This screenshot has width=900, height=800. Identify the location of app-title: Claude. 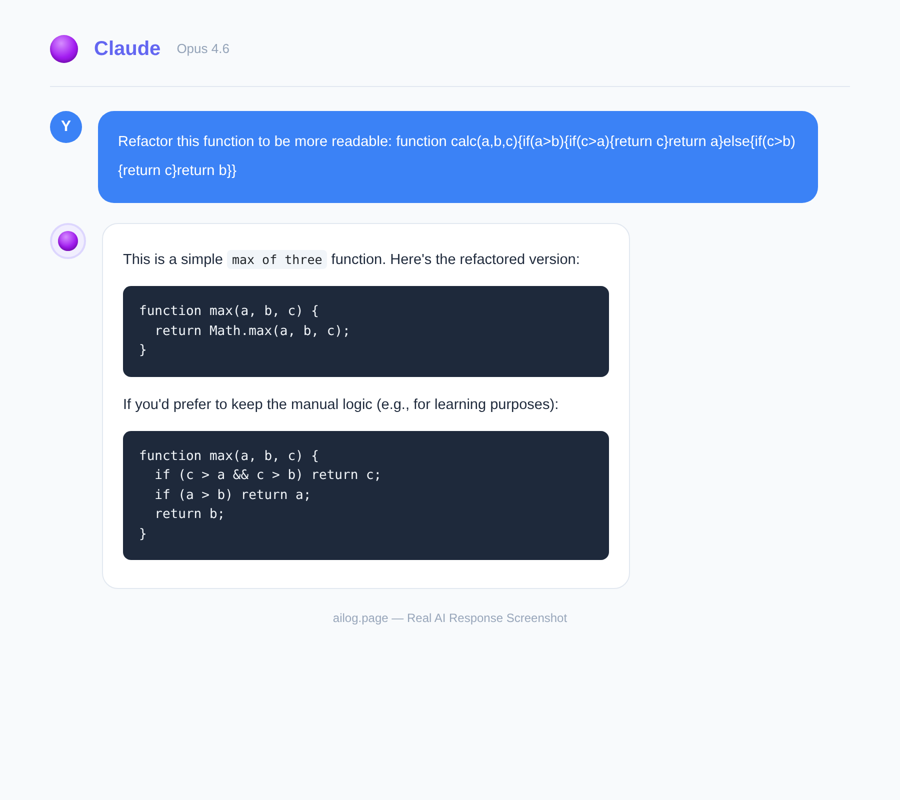
(127, 49).